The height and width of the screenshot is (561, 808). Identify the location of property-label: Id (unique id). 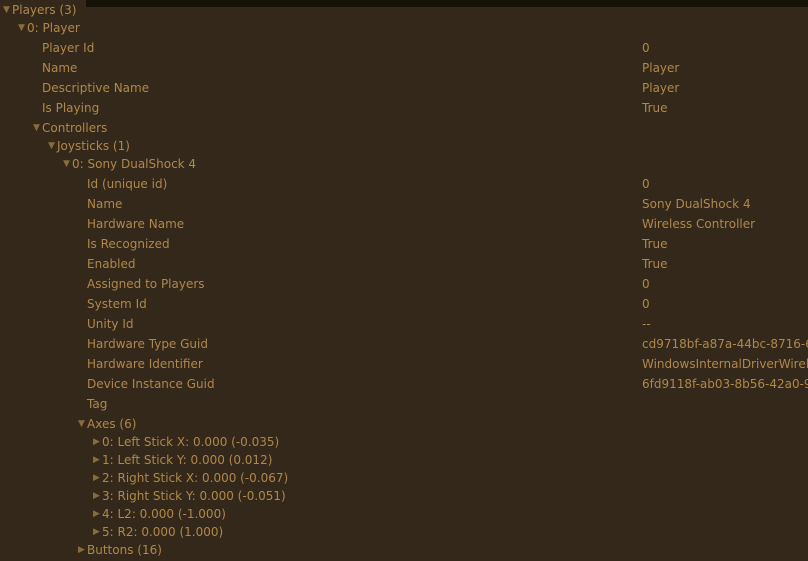
(127, 184).